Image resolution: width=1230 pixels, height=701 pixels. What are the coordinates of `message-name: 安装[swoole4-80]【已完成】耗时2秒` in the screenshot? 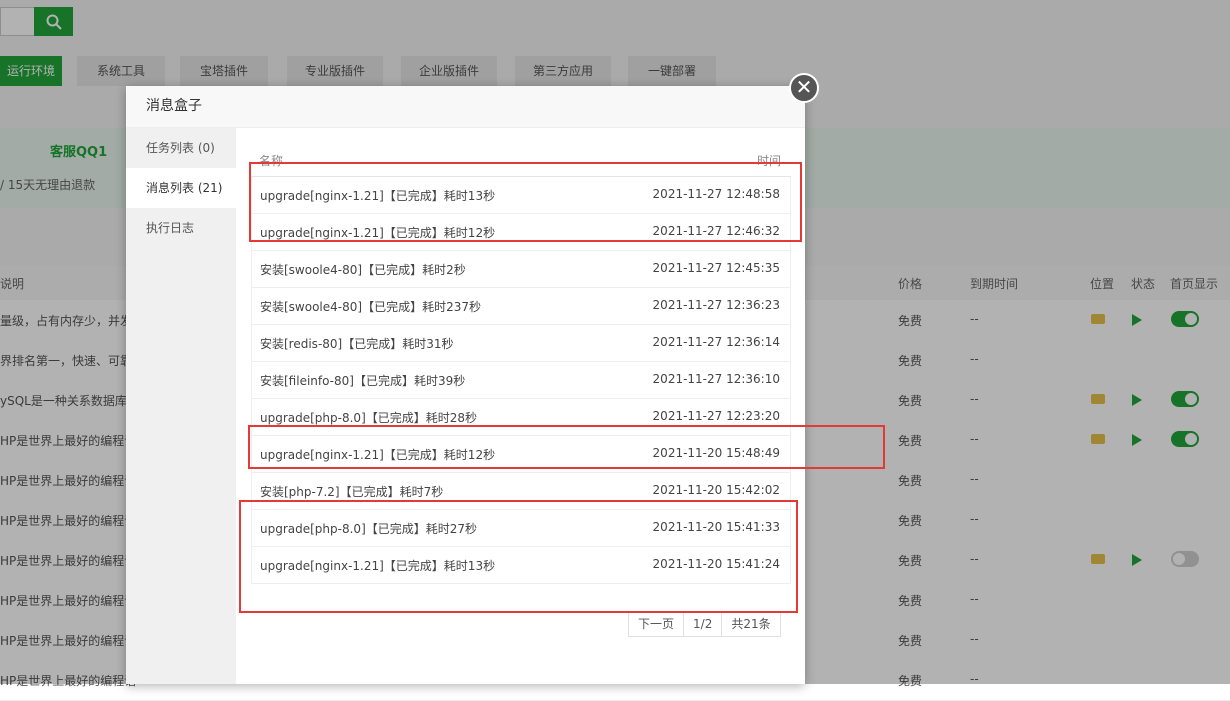 It's located at (363, 270).